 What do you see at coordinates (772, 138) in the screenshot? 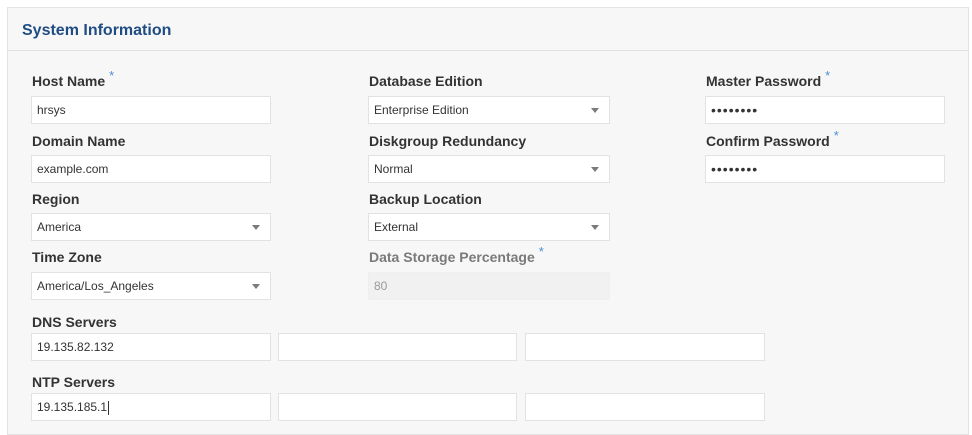
I see `confirm-password-label: Confirm Password *` at bounding box center [772, 138].